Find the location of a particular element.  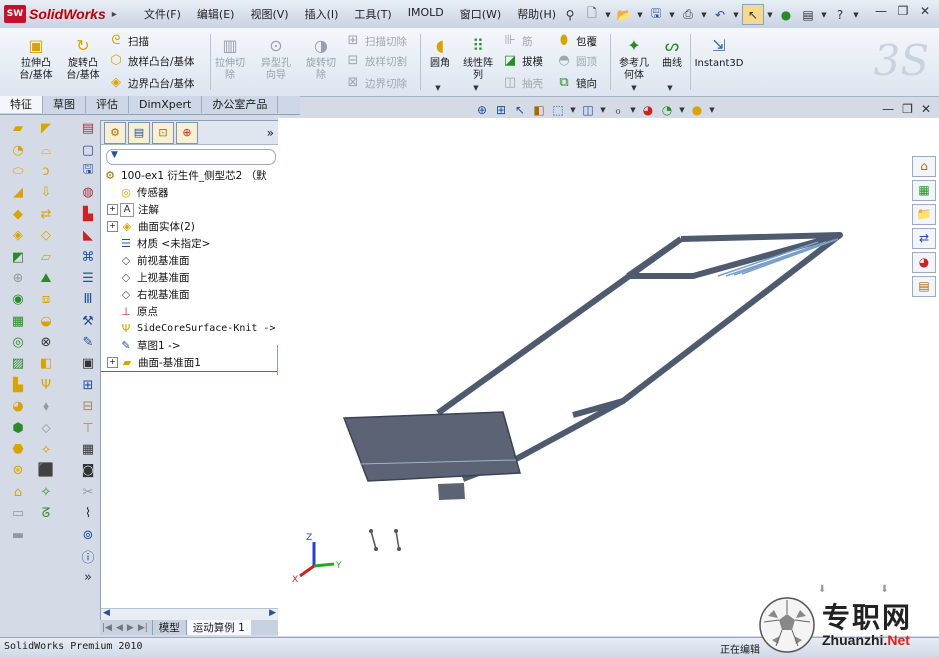

info-icon: ⓘ is located at coordinates (88, 556).